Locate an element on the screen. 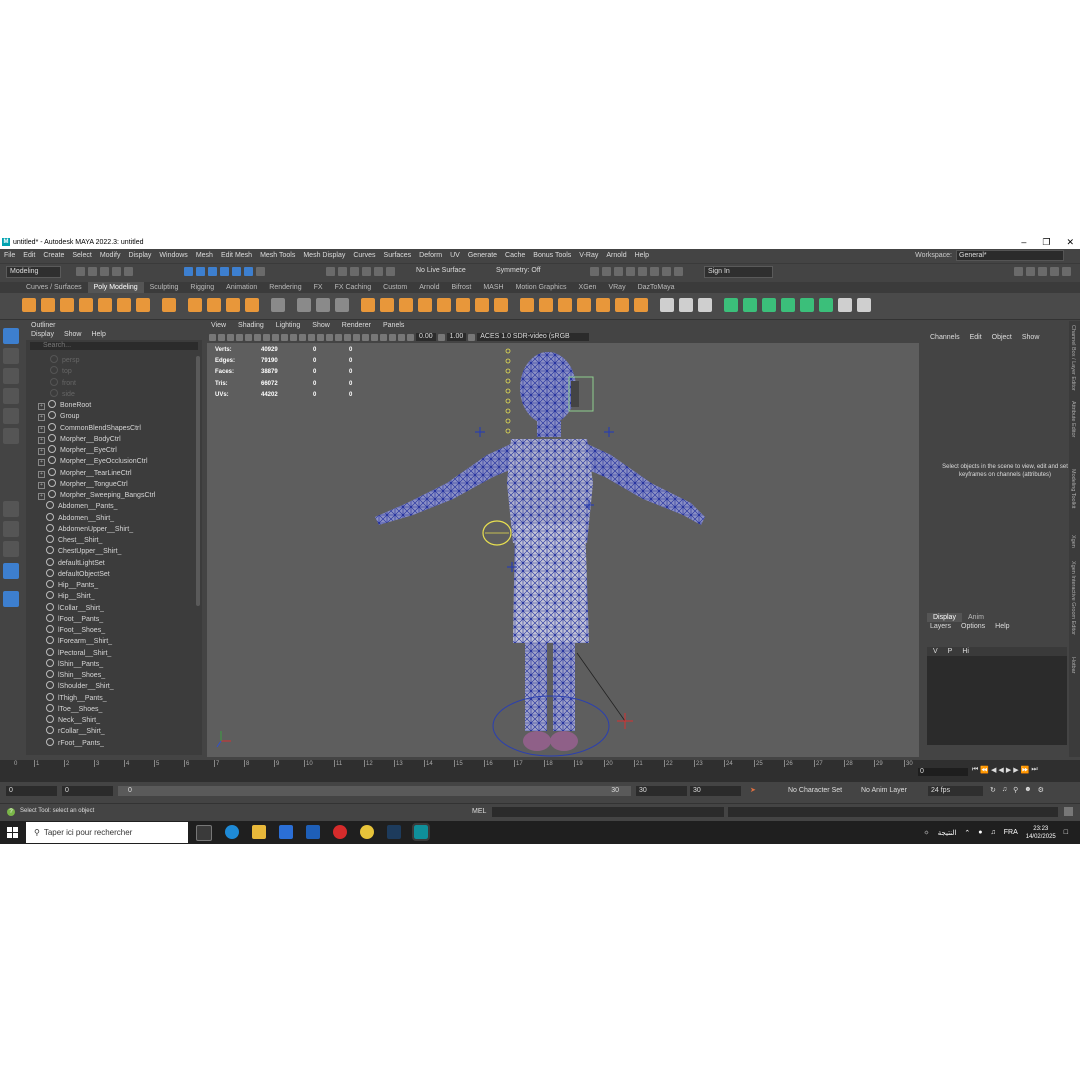  save-scene-icon is located at coordinates (104, 271).